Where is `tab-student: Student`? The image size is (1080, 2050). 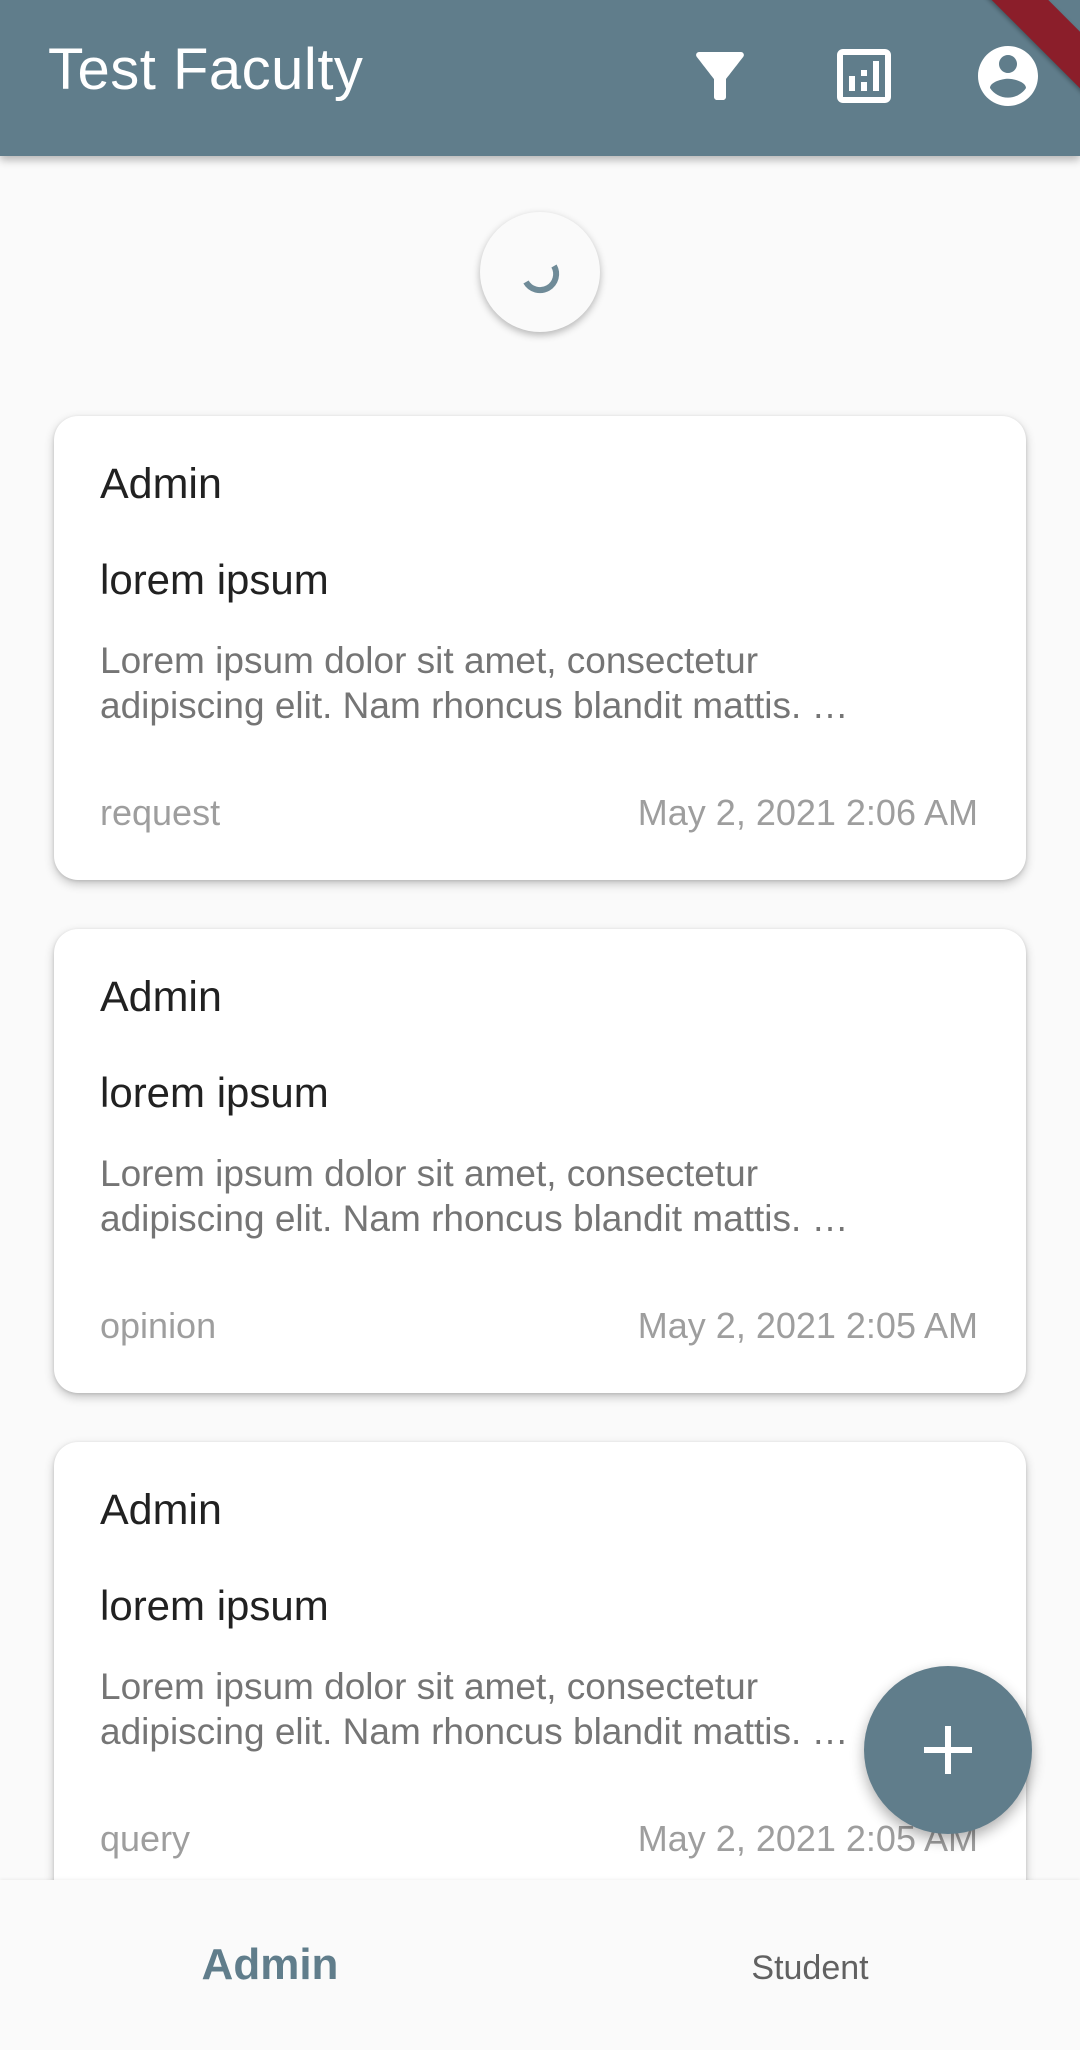
tab-student: Student is located at coordinates (810, 1965).